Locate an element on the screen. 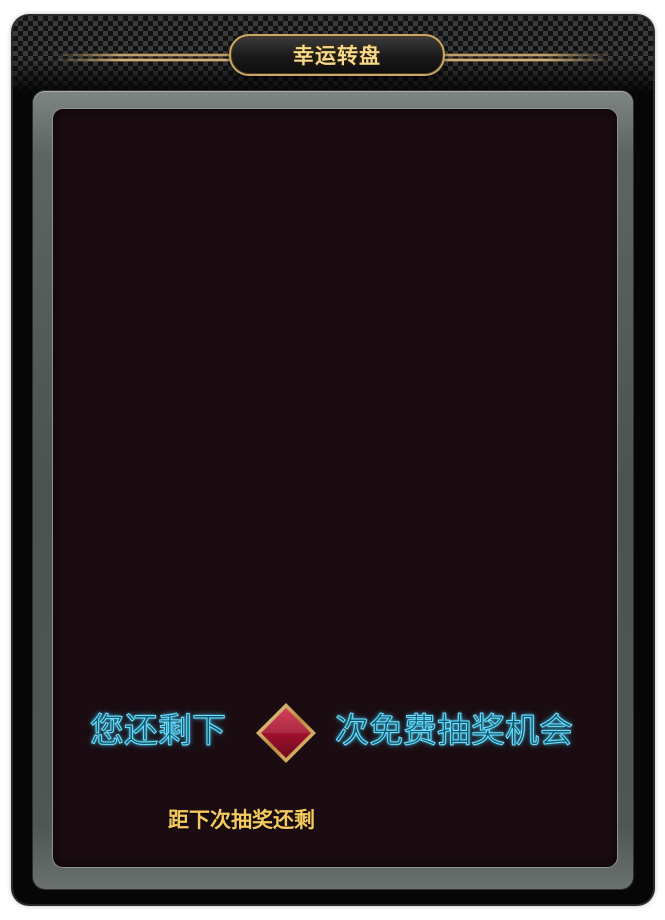  free-chances-suffix: 次免费抽奖机会 is located at coordinates (454, 731).